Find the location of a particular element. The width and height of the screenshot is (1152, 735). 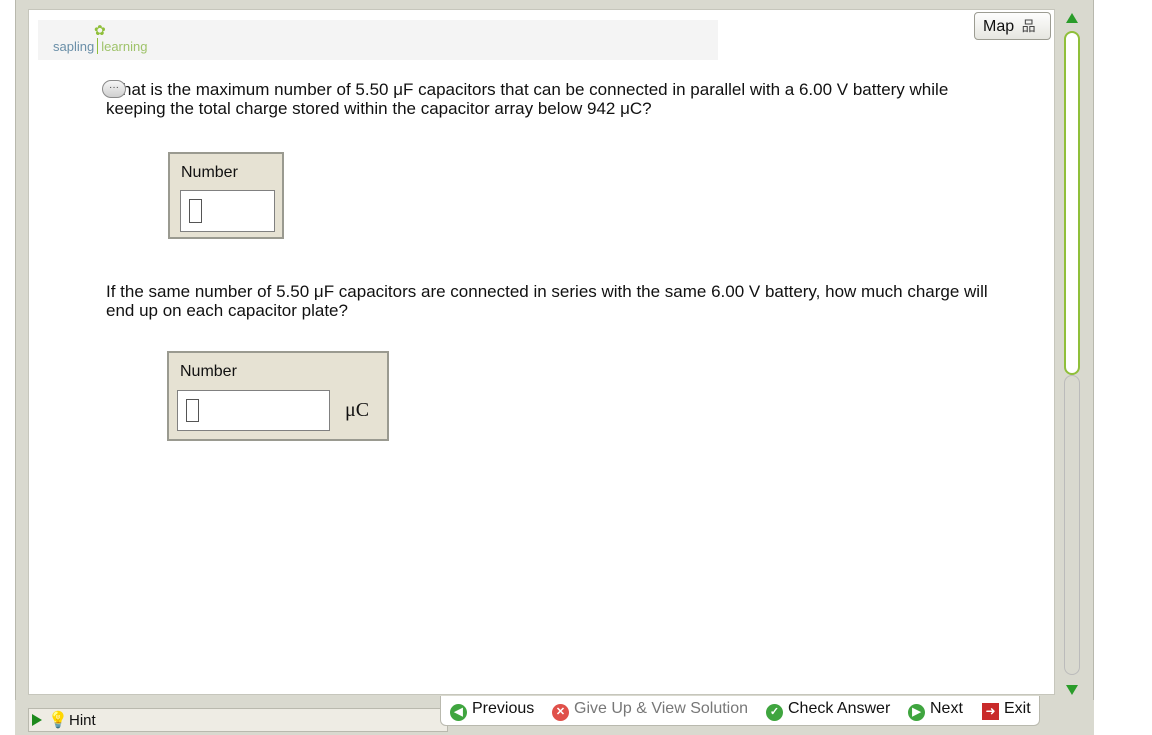

scroll-up-arrow-icon is located at coordinates (1072, 18).